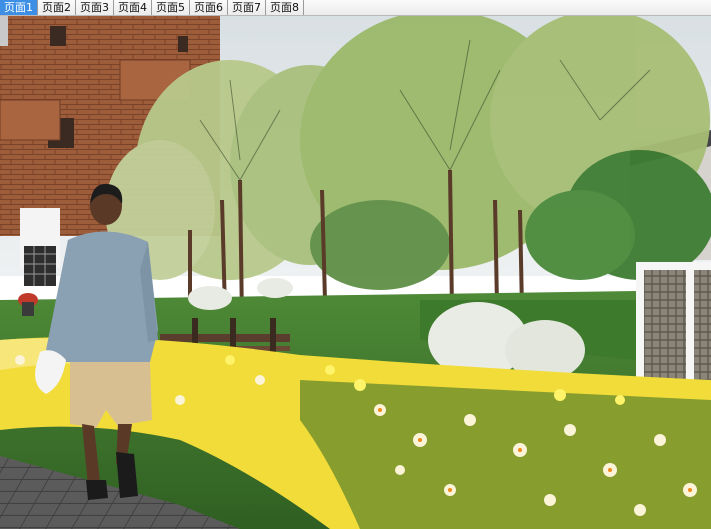 The height and width of the screenshot is (529, 711). Describe the element at coordinates (673, 325) in the screenshot. I see `lattice-pillar` at that location.